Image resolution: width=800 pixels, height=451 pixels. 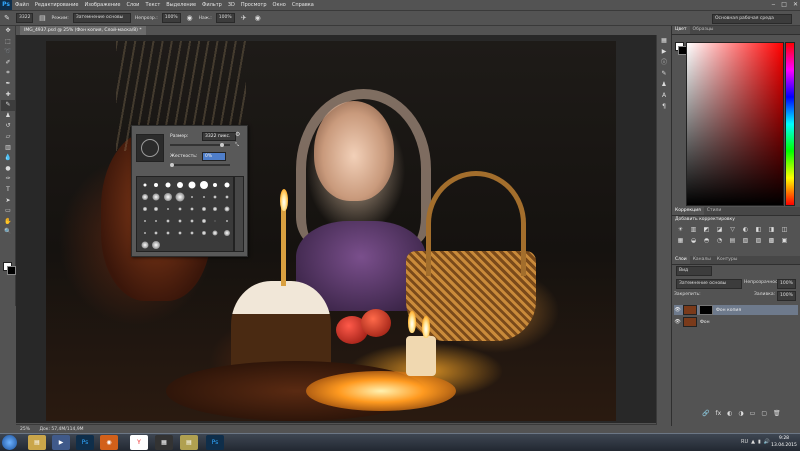 I want to click on clone-source-icon: ♟, so click(x=664, y=84).